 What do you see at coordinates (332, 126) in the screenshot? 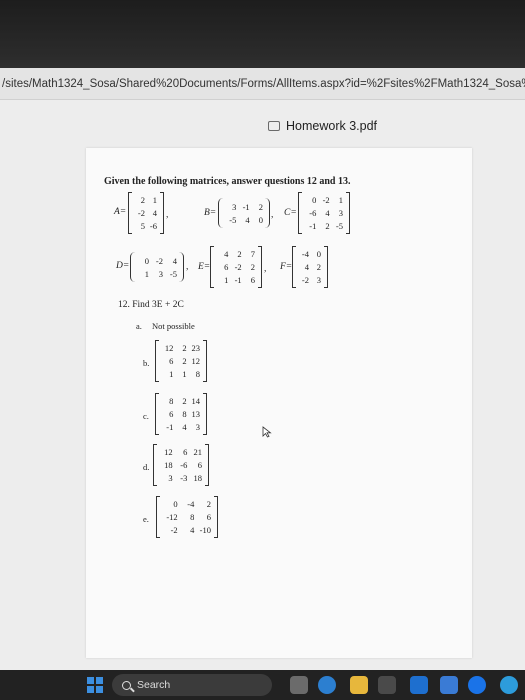
I see `document-title-text: Homework 3.pdf` at bounding box center [332, 126].